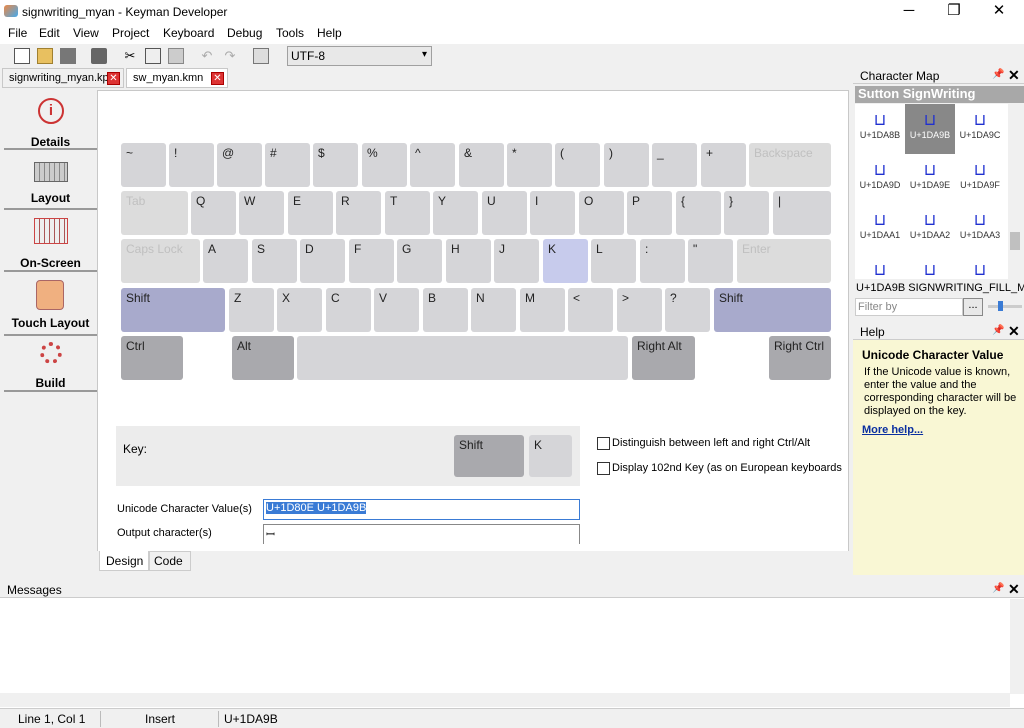  Describe the element at coordinates (384, 165) in the screenshot. I see `key-5: %` at that location.